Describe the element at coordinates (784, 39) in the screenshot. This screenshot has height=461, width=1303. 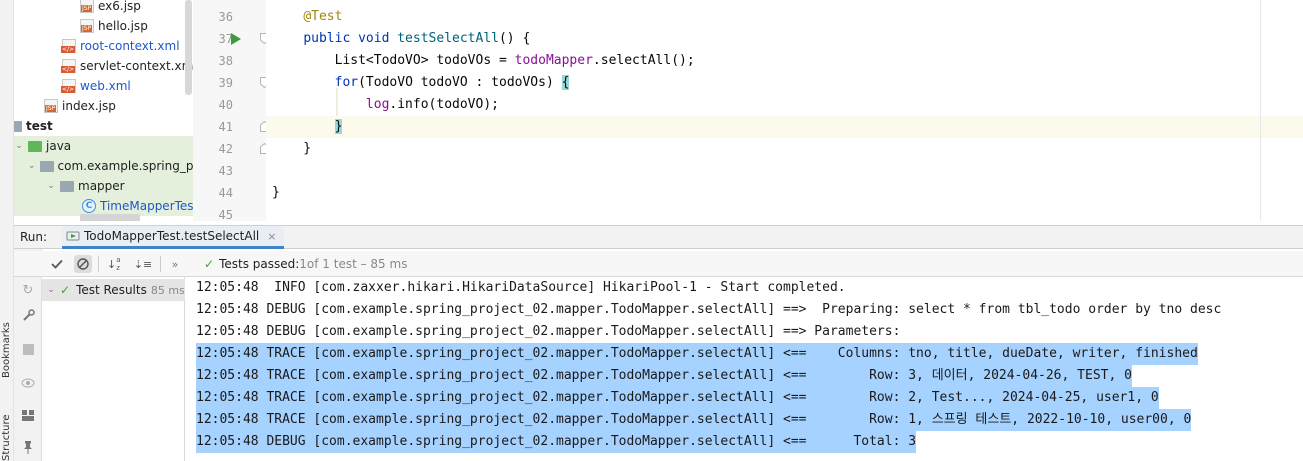
I see `code-line: public void testSelectAll() {` at that location.